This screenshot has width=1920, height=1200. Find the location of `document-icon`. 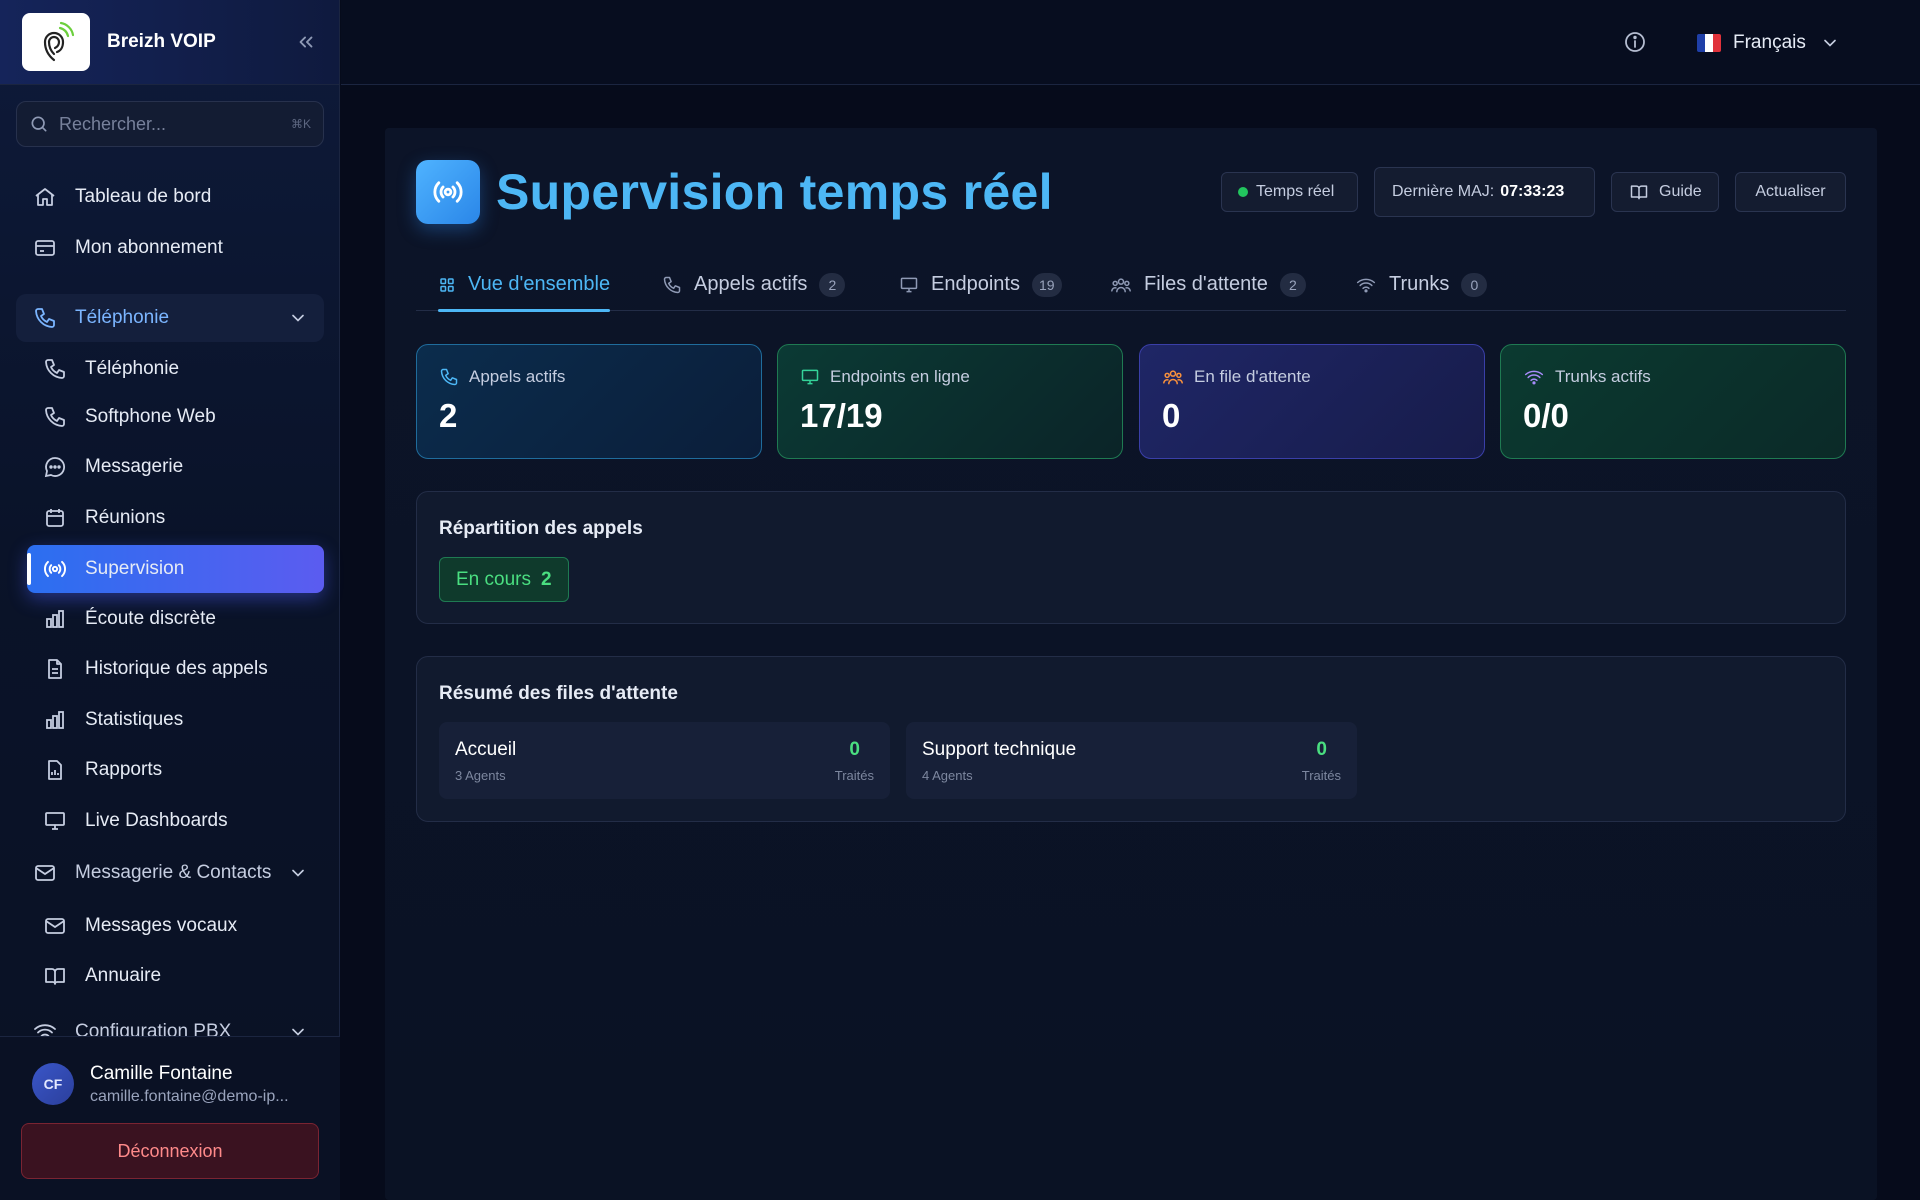

document-icon is located at coordinates (55, 669).